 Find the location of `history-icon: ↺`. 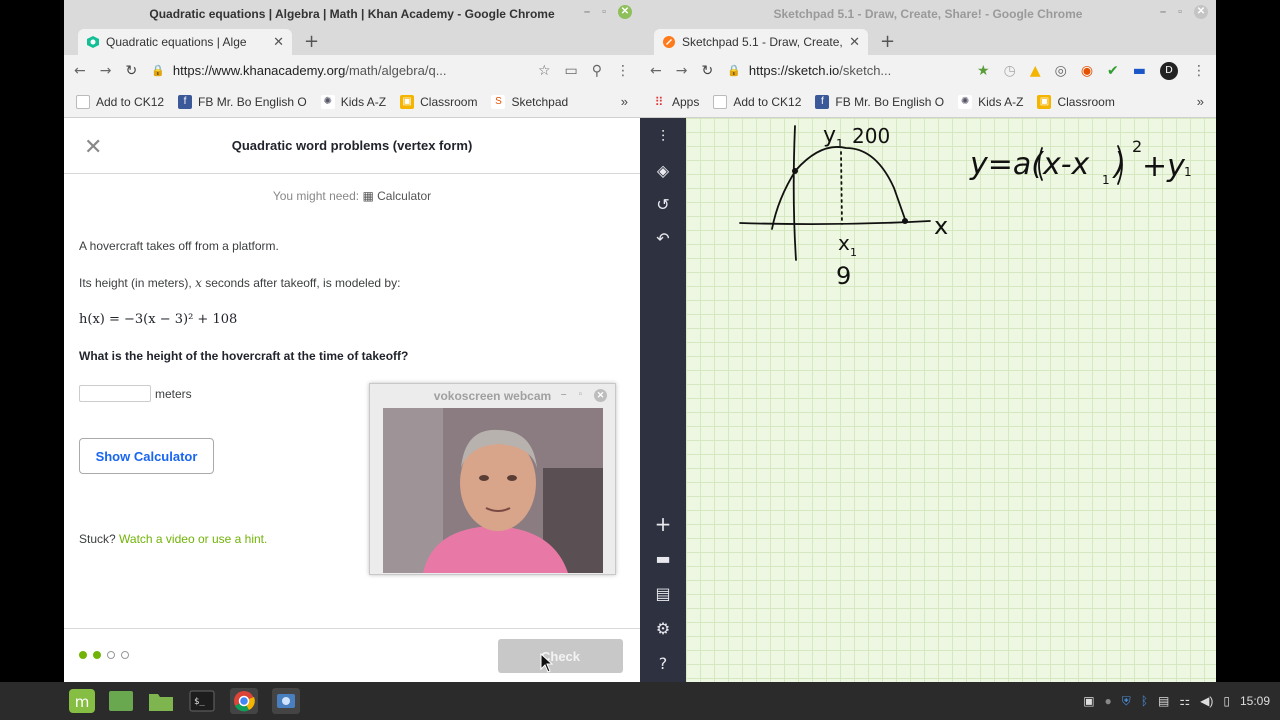

history-icon: ↺ is located at coordinates (663, 205).